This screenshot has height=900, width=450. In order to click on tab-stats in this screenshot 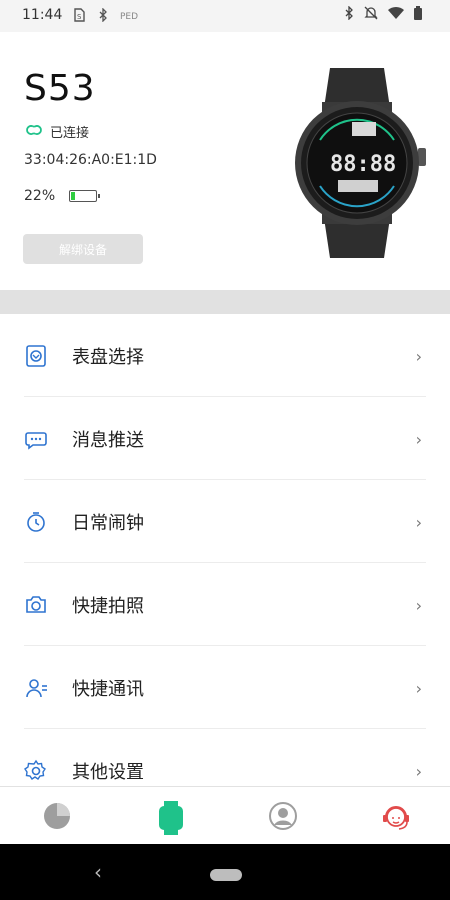, I will do `click(57, 816)`.